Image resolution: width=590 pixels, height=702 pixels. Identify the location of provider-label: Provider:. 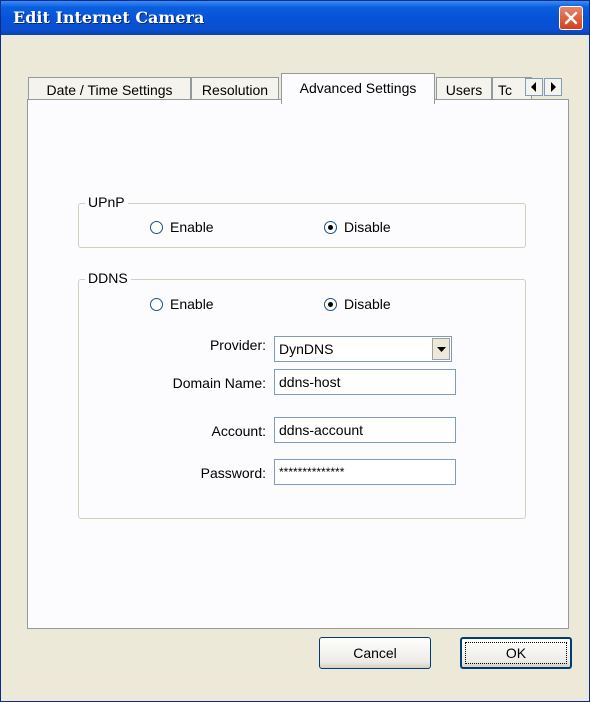
(237, 345).